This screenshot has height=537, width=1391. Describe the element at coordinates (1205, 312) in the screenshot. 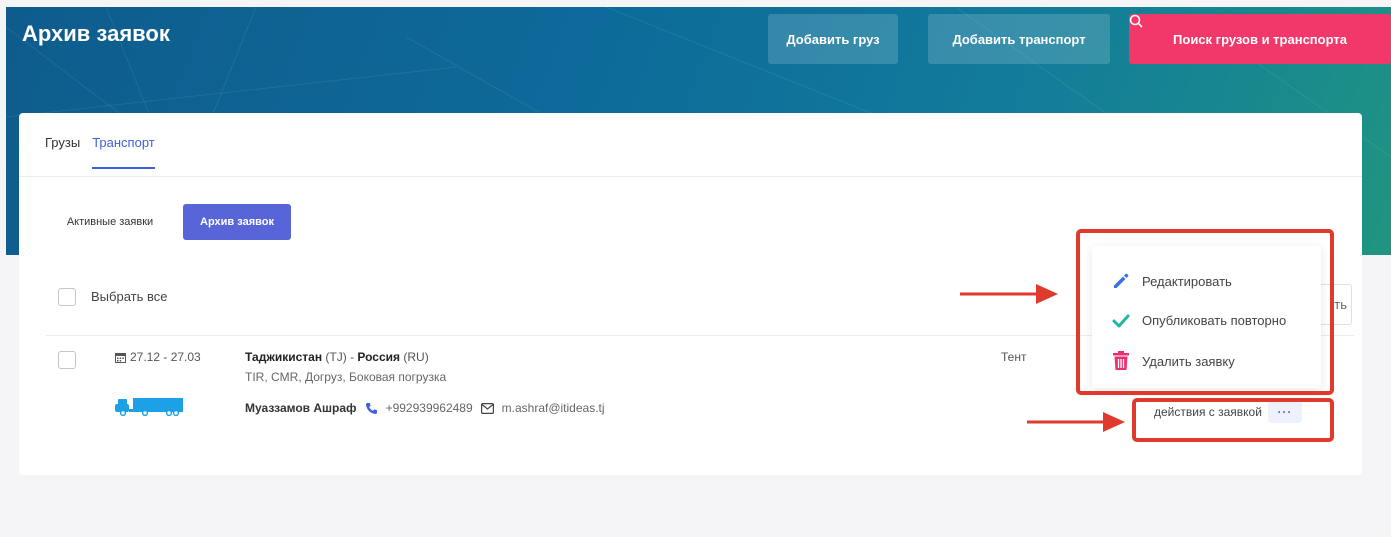

I see `annotation-highlight-menu` at that location.